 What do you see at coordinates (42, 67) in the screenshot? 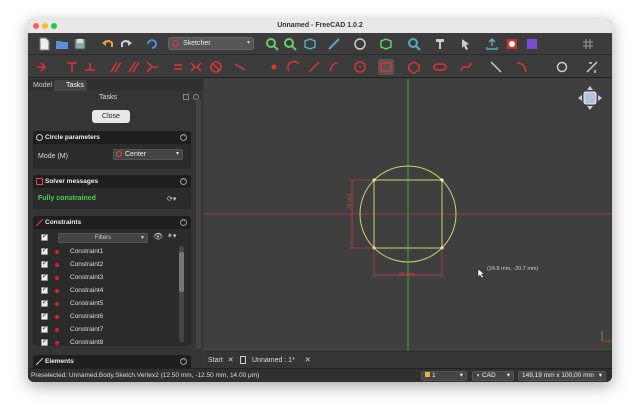
I see `sketch-leave-icon` at bounding box center [42, 67].